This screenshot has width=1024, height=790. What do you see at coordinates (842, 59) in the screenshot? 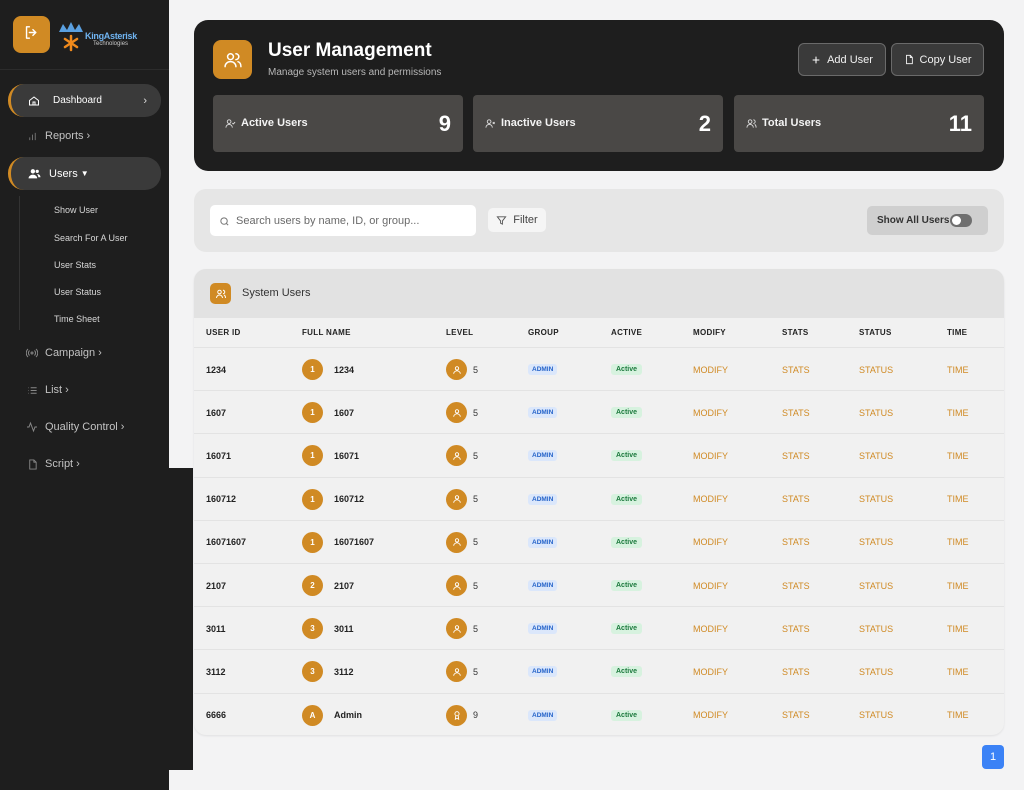
I see `add-user-button: Add User` at bounding box center [842, 59].